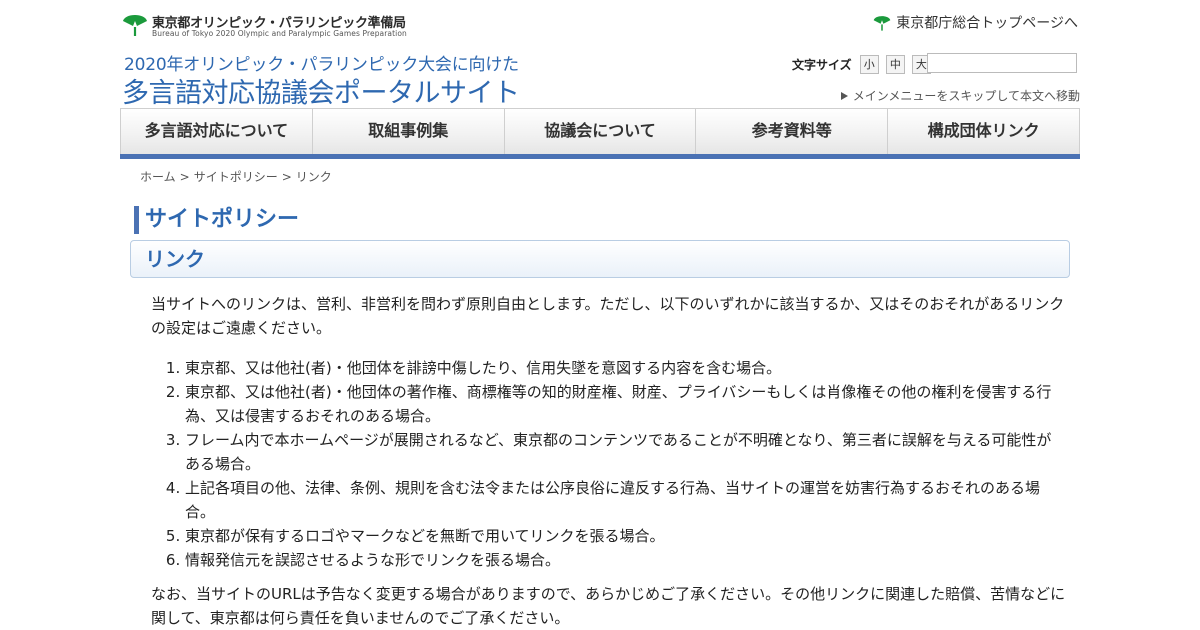 Image resolution: width=1200 pixels, height=630 pixels. What do you see at coordinates (895, 64) in the screenshot?
I see `font-size-medium-button: 中` at bounding box center [895, 64].